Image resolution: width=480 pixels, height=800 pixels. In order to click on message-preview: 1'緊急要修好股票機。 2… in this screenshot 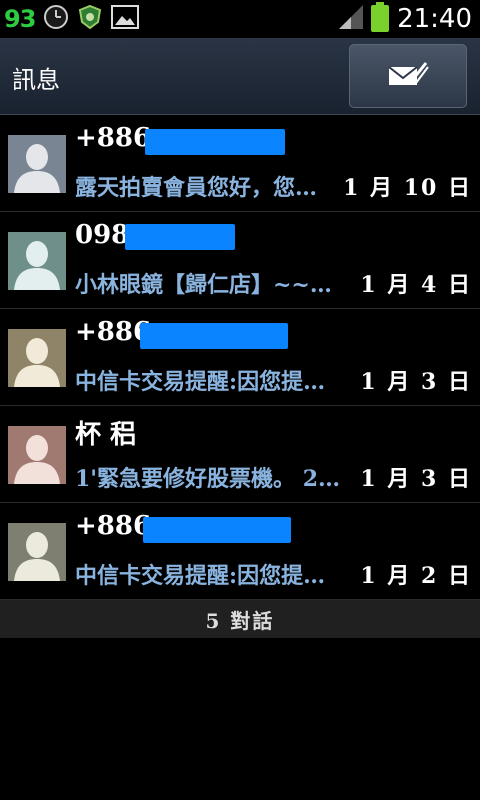, I will do `click(208, 479)`.